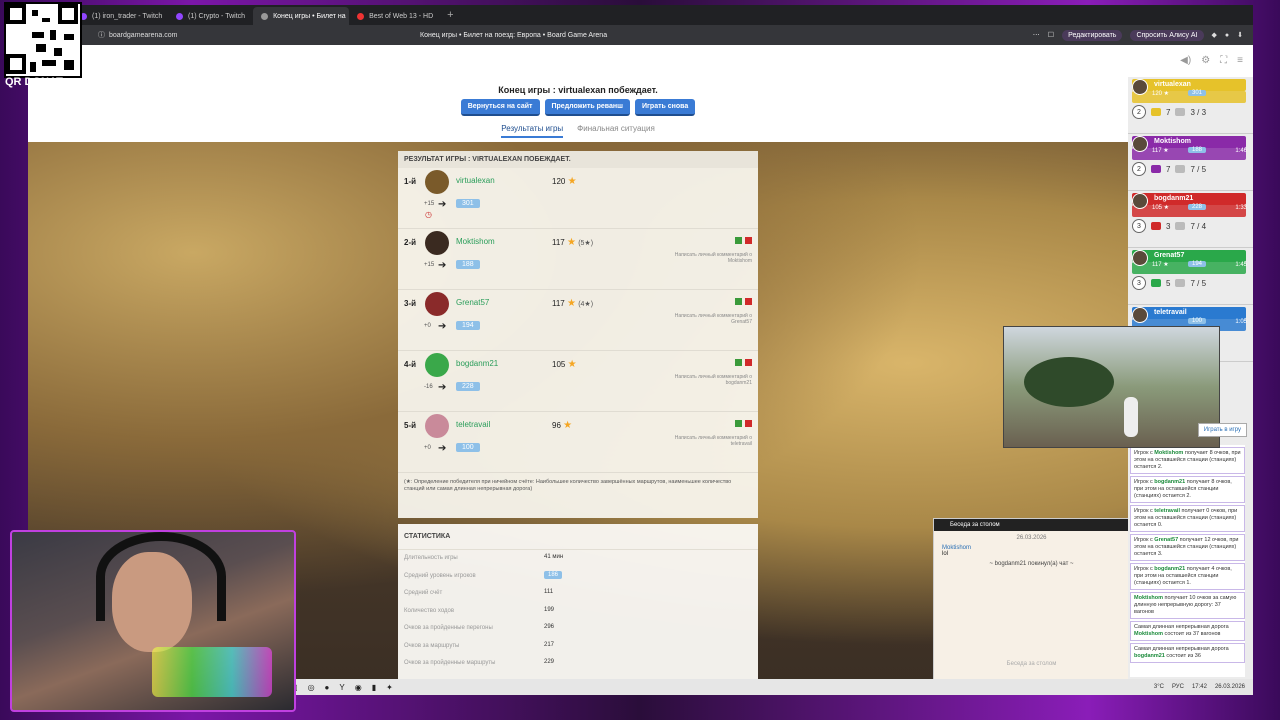 This screenshot has width=1280, height=720. I want to click on yandex-icon: Y, so click(341, 687).